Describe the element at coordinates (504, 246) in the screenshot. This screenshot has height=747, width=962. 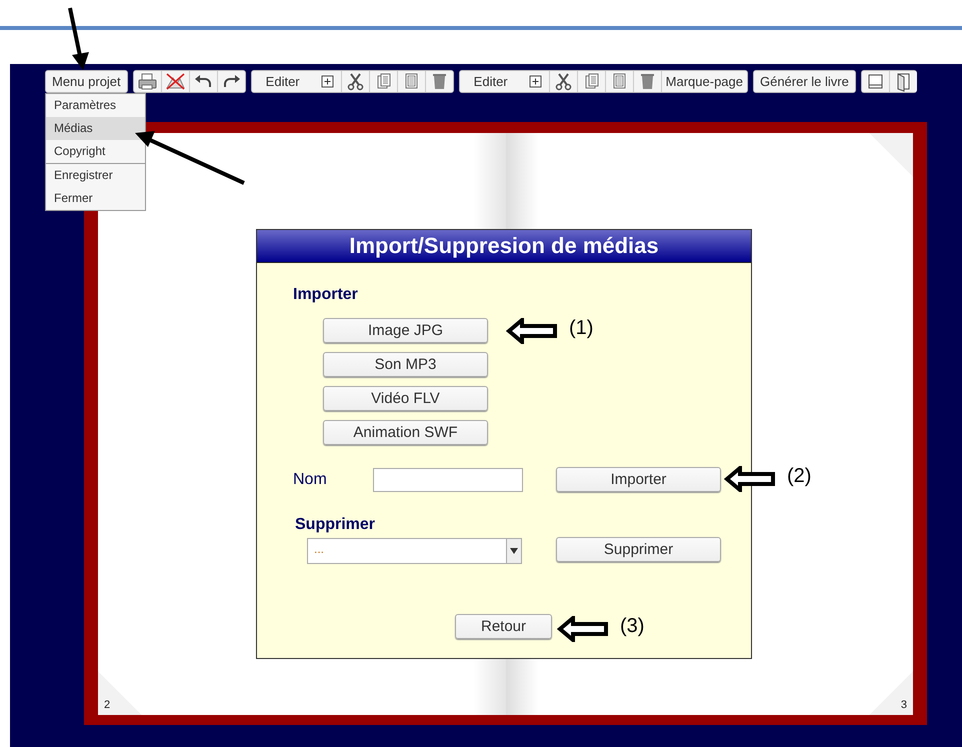
I see `dialog-title: Import/Suppresion de médias` at that location.